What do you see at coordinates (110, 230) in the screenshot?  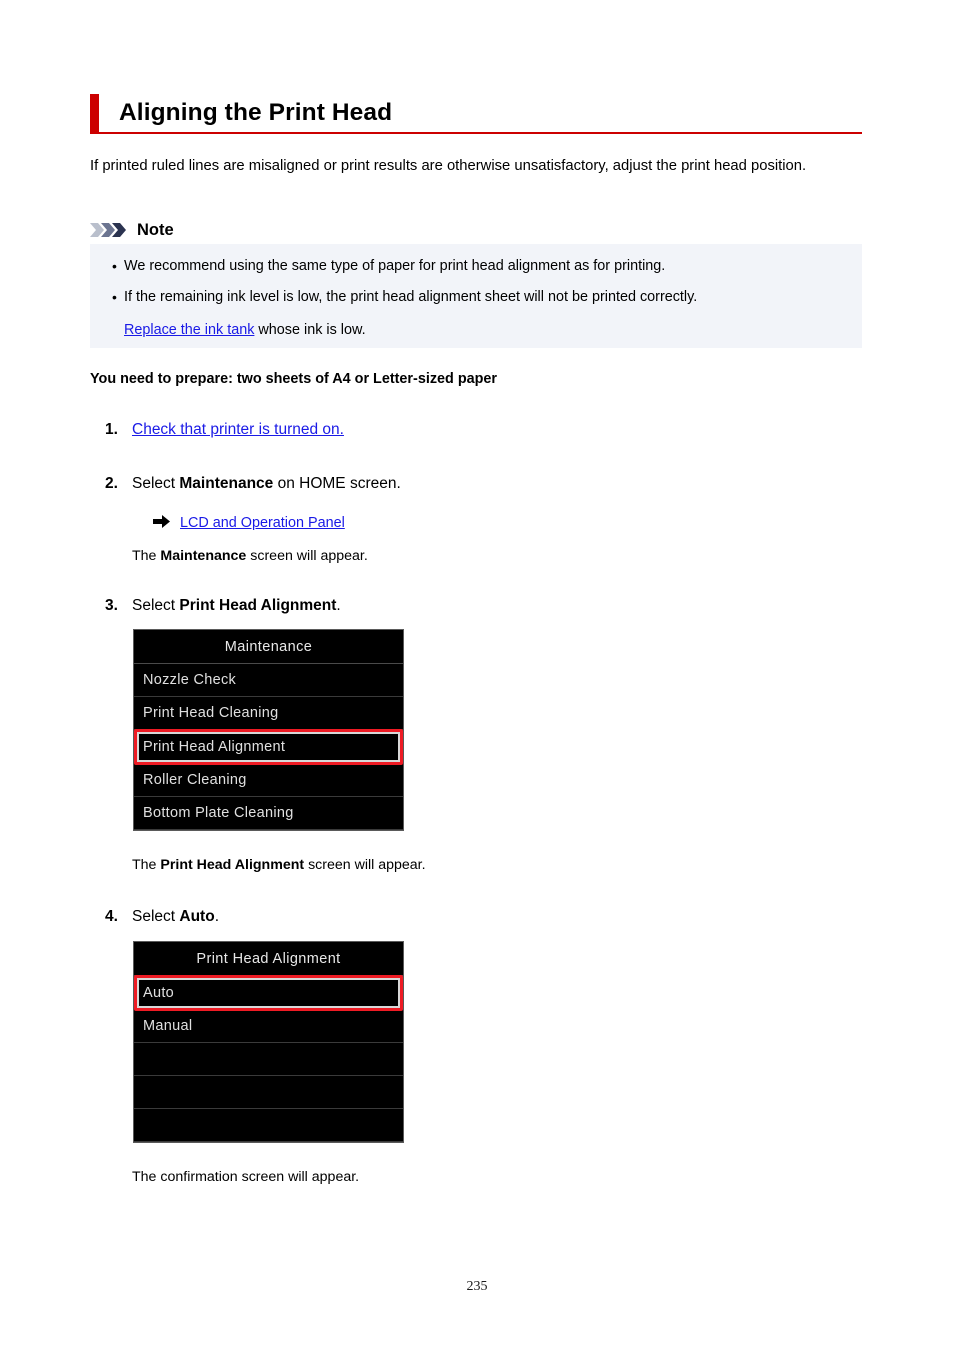 I see `chevron-triple-icon` at bounding box center [110, 230].